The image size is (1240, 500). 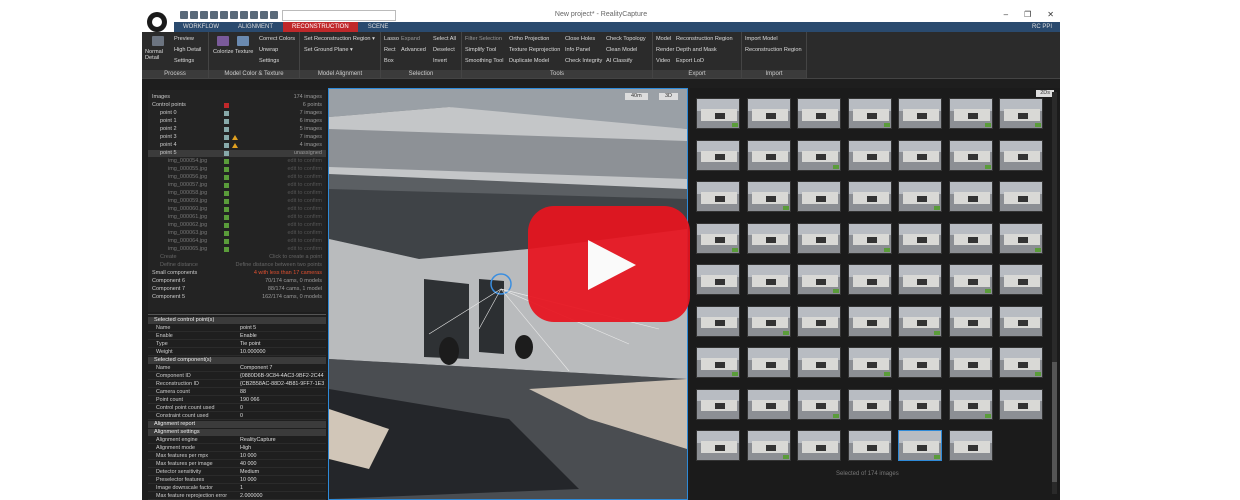 What do you see at coordinates (187, 50) in the screenshot?
I see `high-detail-button: High Detail` at bounding box center [187, 50].